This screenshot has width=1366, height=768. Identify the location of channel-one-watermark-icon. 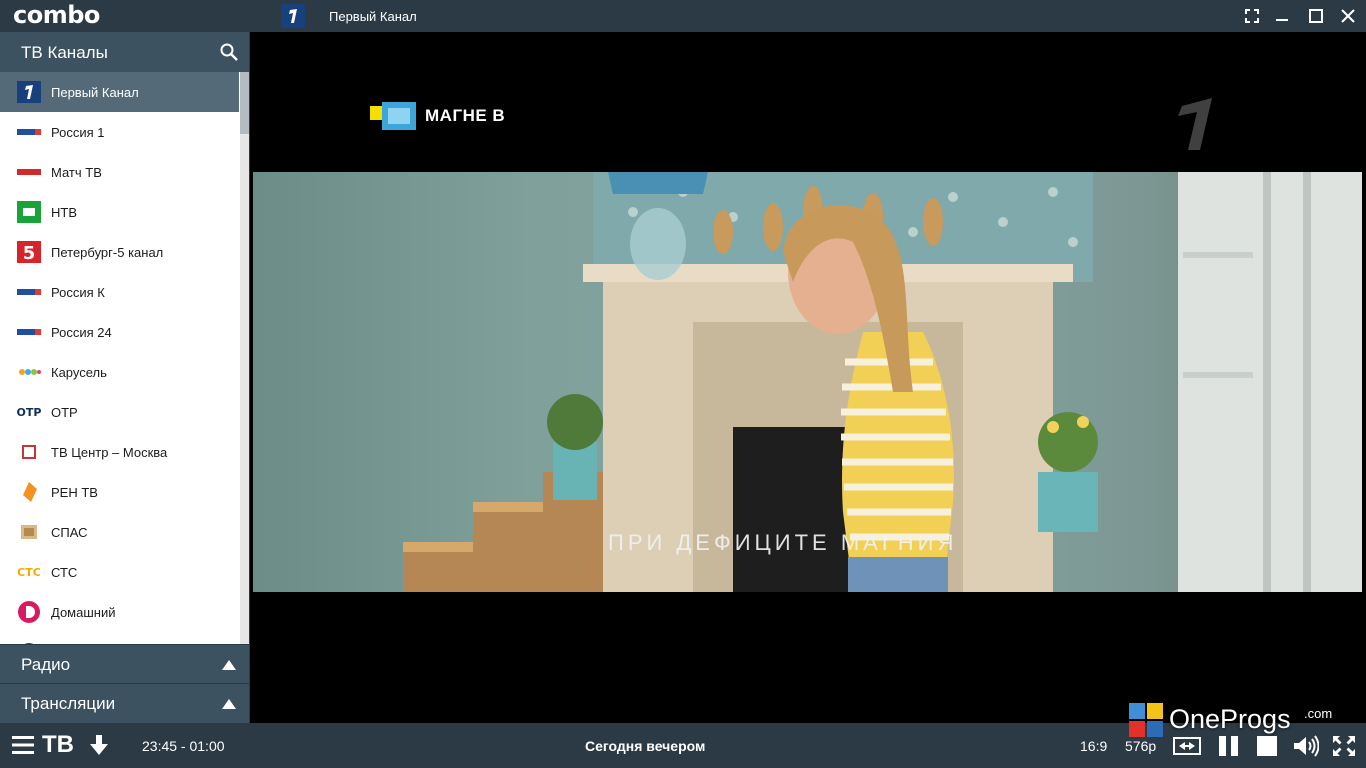
(1195, 124).